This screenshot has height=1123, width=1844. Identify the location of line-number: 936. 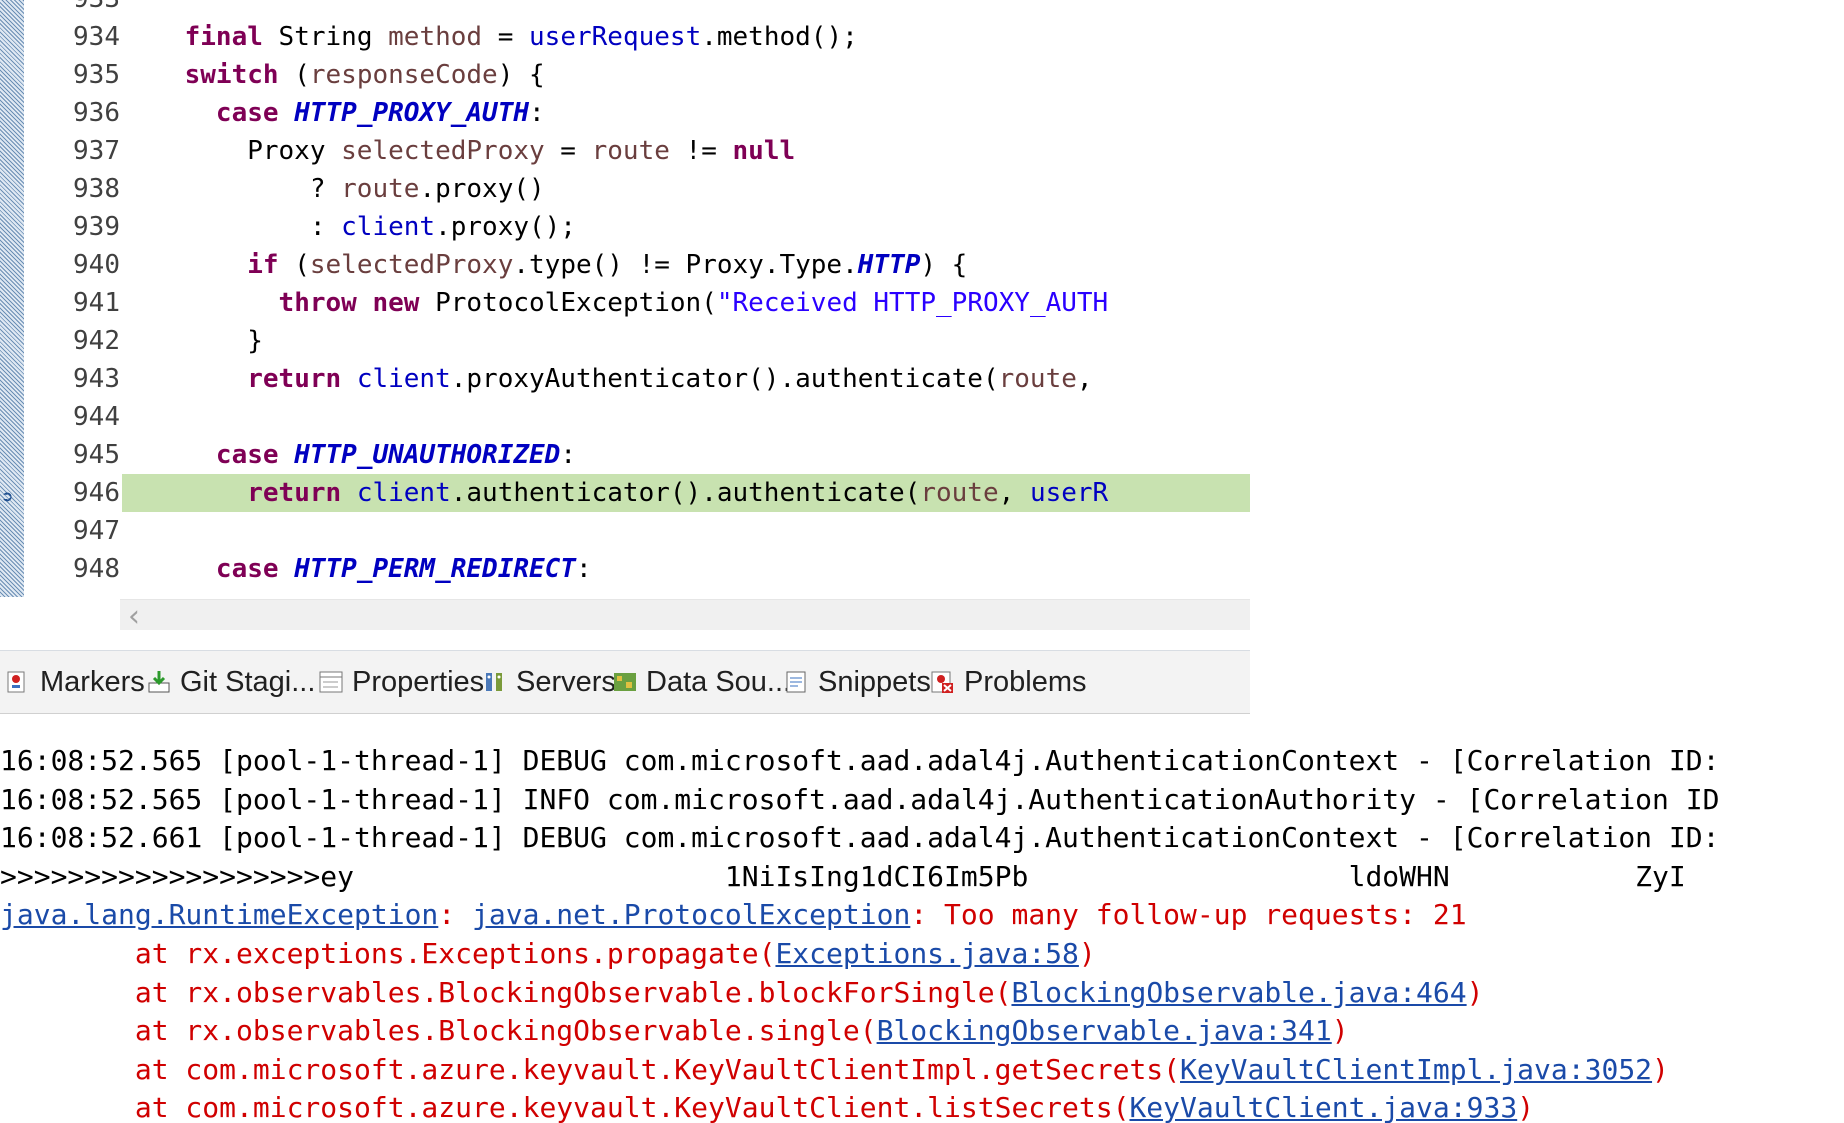
(96, 113).